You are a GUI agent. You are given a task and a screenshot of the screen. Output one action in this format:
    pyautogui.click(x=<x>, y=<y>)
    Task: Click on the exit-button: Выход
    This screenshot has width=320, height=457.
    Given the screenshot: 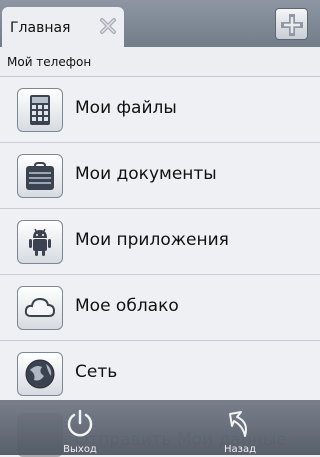 What is the action you would take?
    pyautogui.click(x=80, y=430)
    